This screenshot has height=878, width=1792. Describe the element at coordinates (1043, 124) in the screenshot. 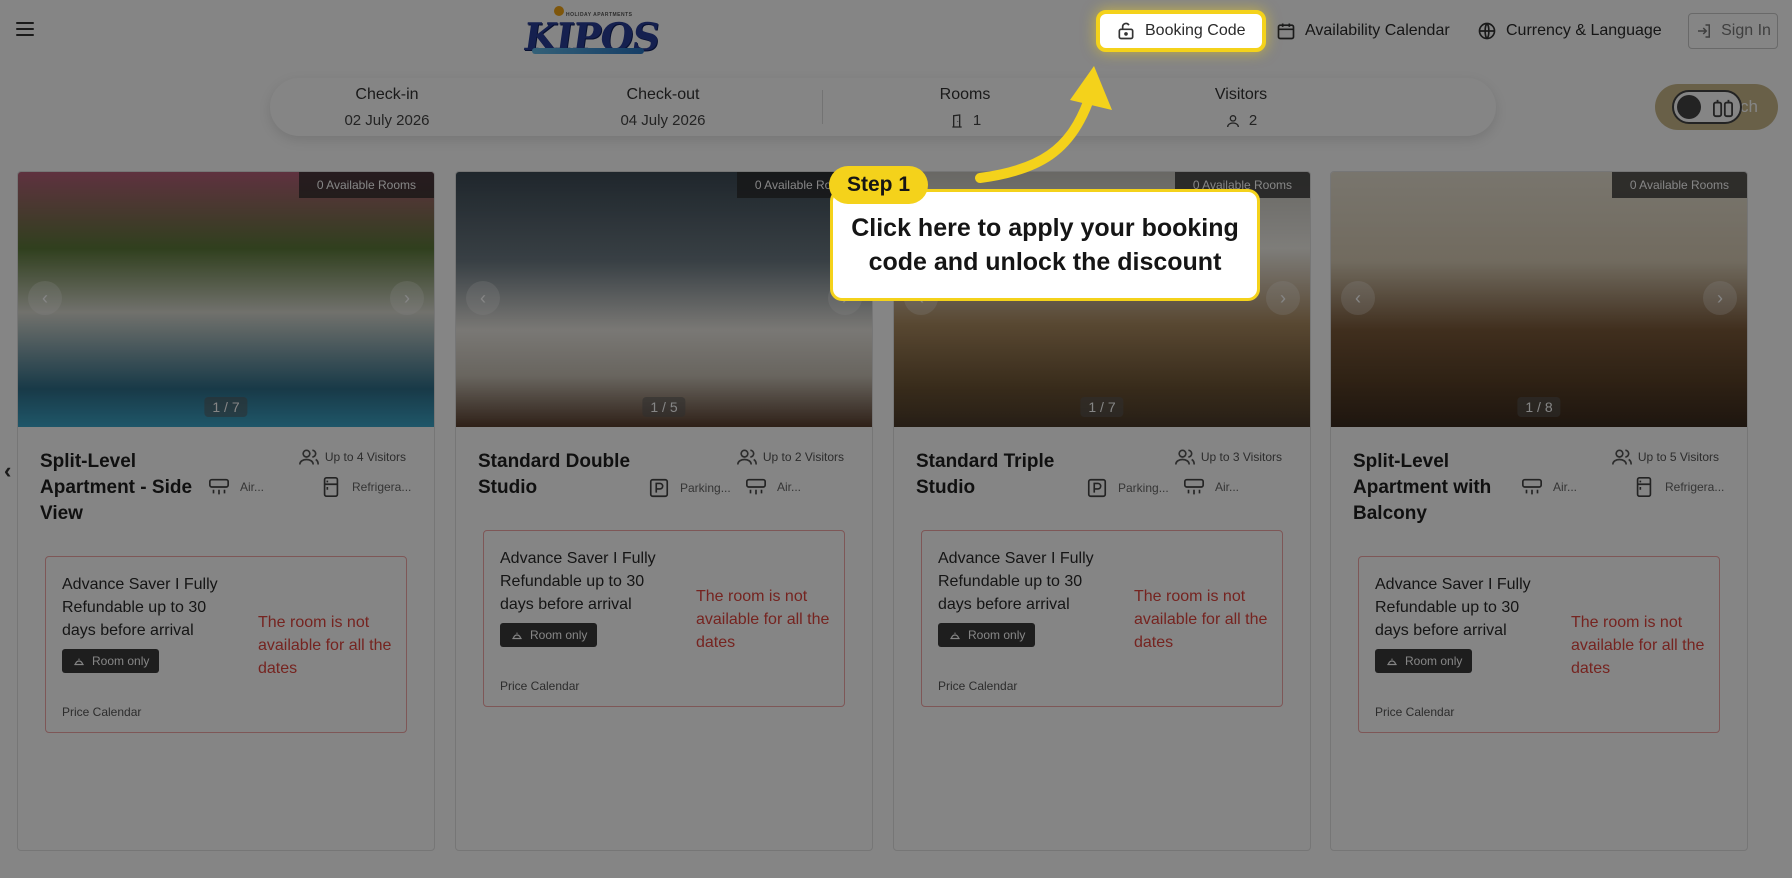

I see `tutorial-arrow-icon` at that location.